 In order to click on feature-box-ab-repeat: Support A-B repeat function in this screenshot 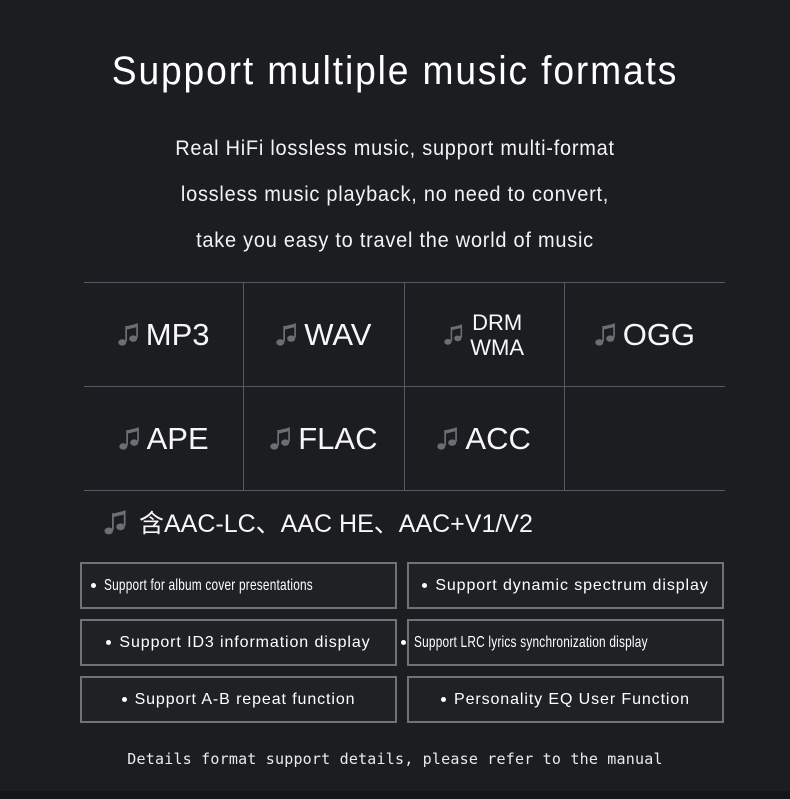, I will do `click(238, 699)`.